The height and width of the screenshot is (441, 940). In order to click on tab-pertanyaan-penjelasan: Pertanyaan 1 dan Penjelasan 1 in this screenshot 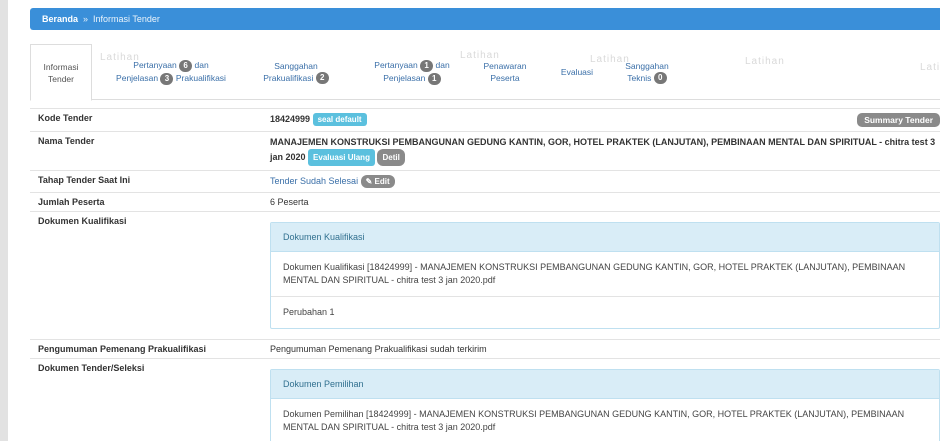, I will do `click(412, 72)`.